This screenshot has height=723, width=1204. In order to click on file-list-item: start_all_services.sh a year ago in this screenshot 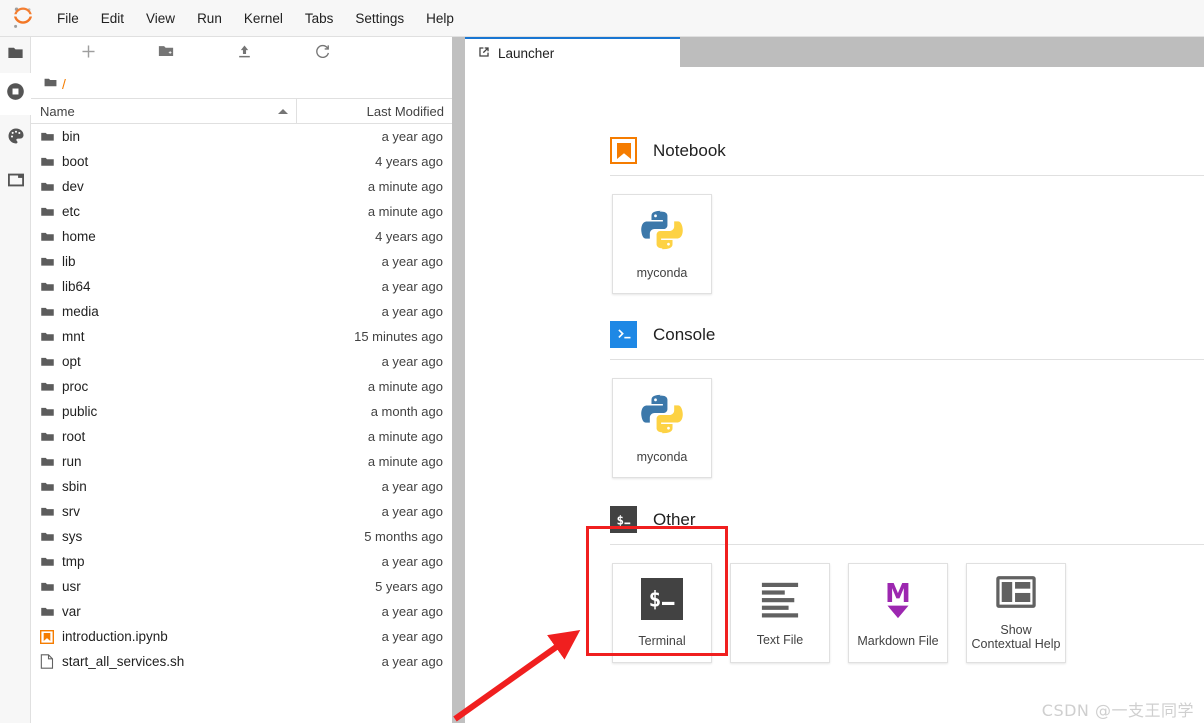, I will do `click(241, 661)`.